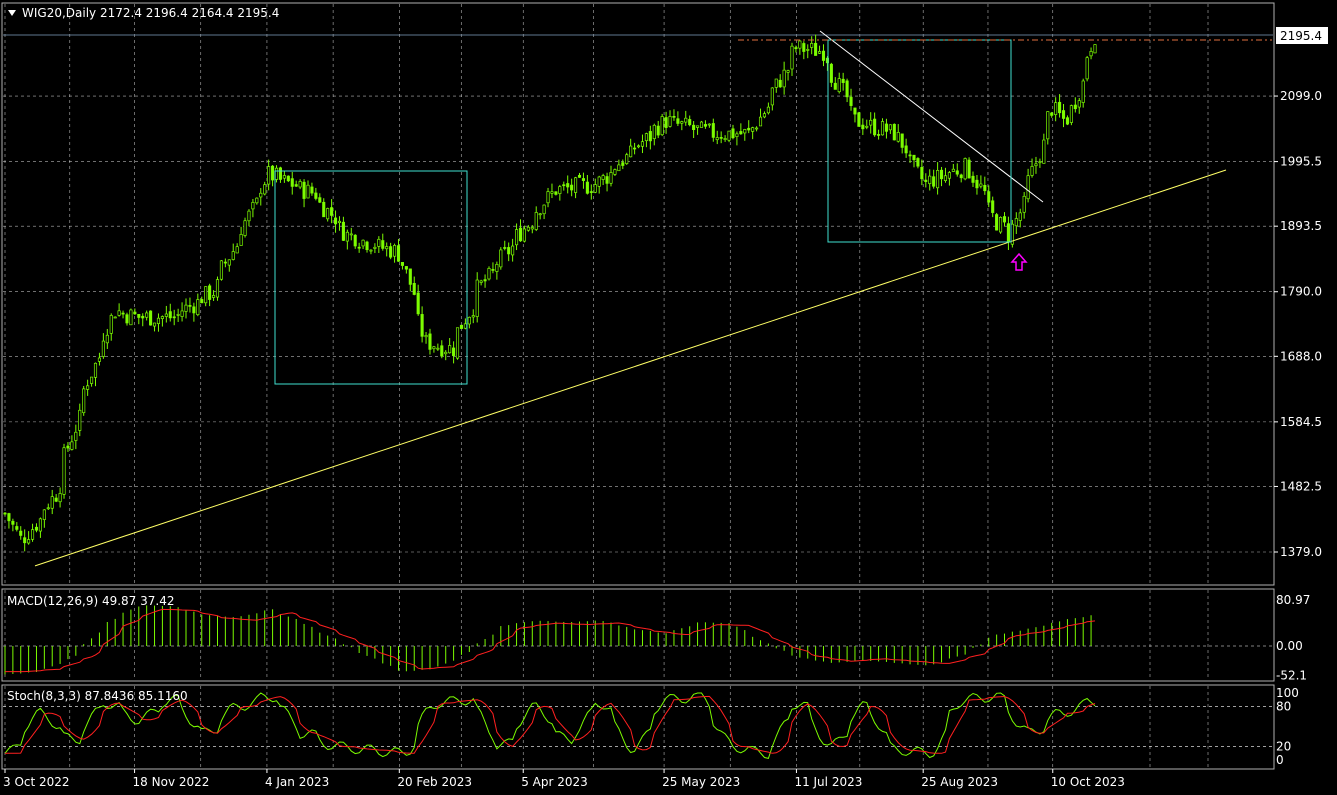 The height and width of the screenshot is (795, 1337). I want to click on date-tick-label: 18 Nov 2022, so click(171, 782).